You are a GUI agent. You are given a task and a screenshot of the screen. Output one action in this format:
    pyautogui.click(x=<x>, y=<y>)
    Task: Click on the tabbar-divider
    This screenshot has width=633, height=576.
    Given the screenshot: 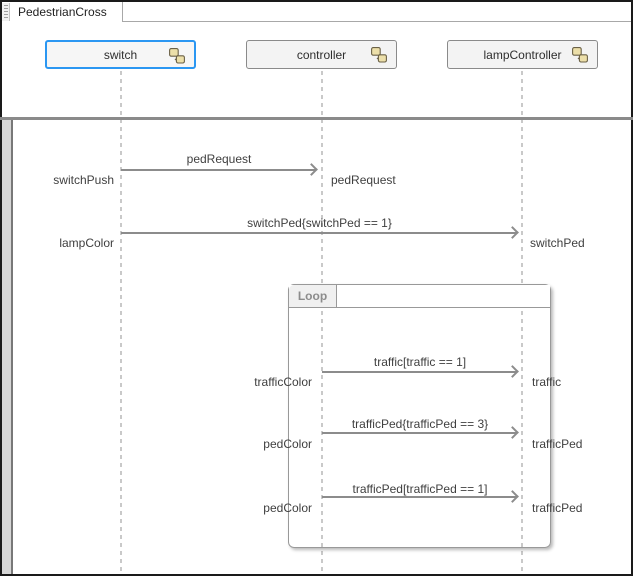 What is the action you would take?
    pyautogui.click(x=377, y=21)
    